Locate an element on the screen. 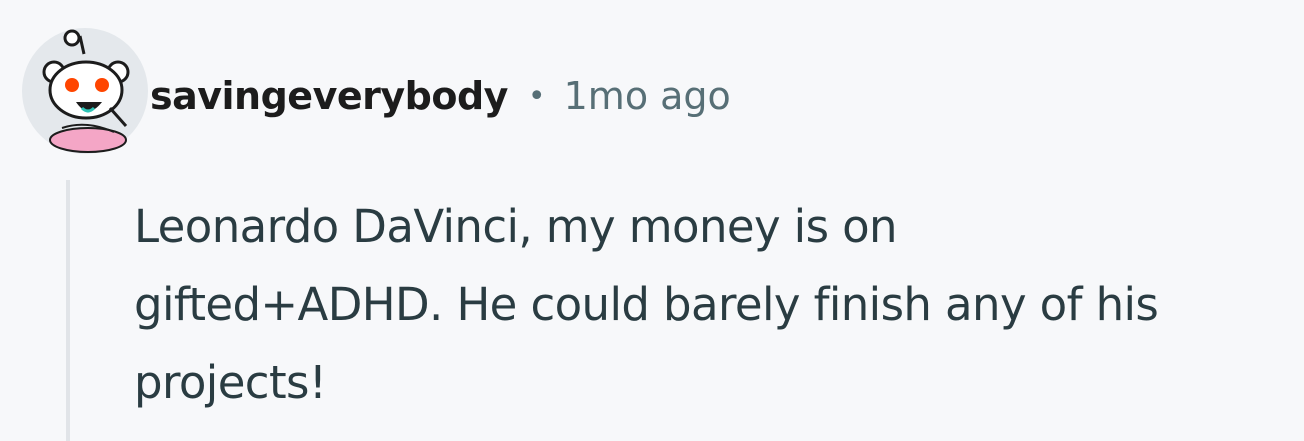 This screenshot has width=1304, height=441. snoo-avatar-icon is located at coordinates (85, 91).